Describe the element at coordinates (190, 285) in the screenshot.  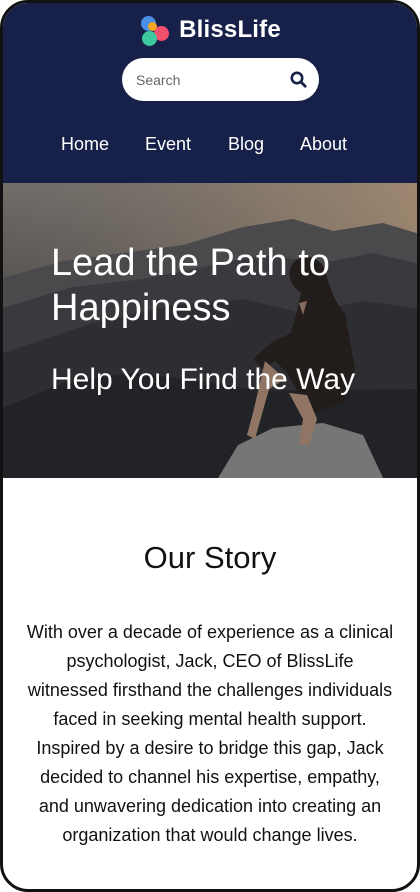
I see `hero-title: Lead the Path to Happiness` at that location.